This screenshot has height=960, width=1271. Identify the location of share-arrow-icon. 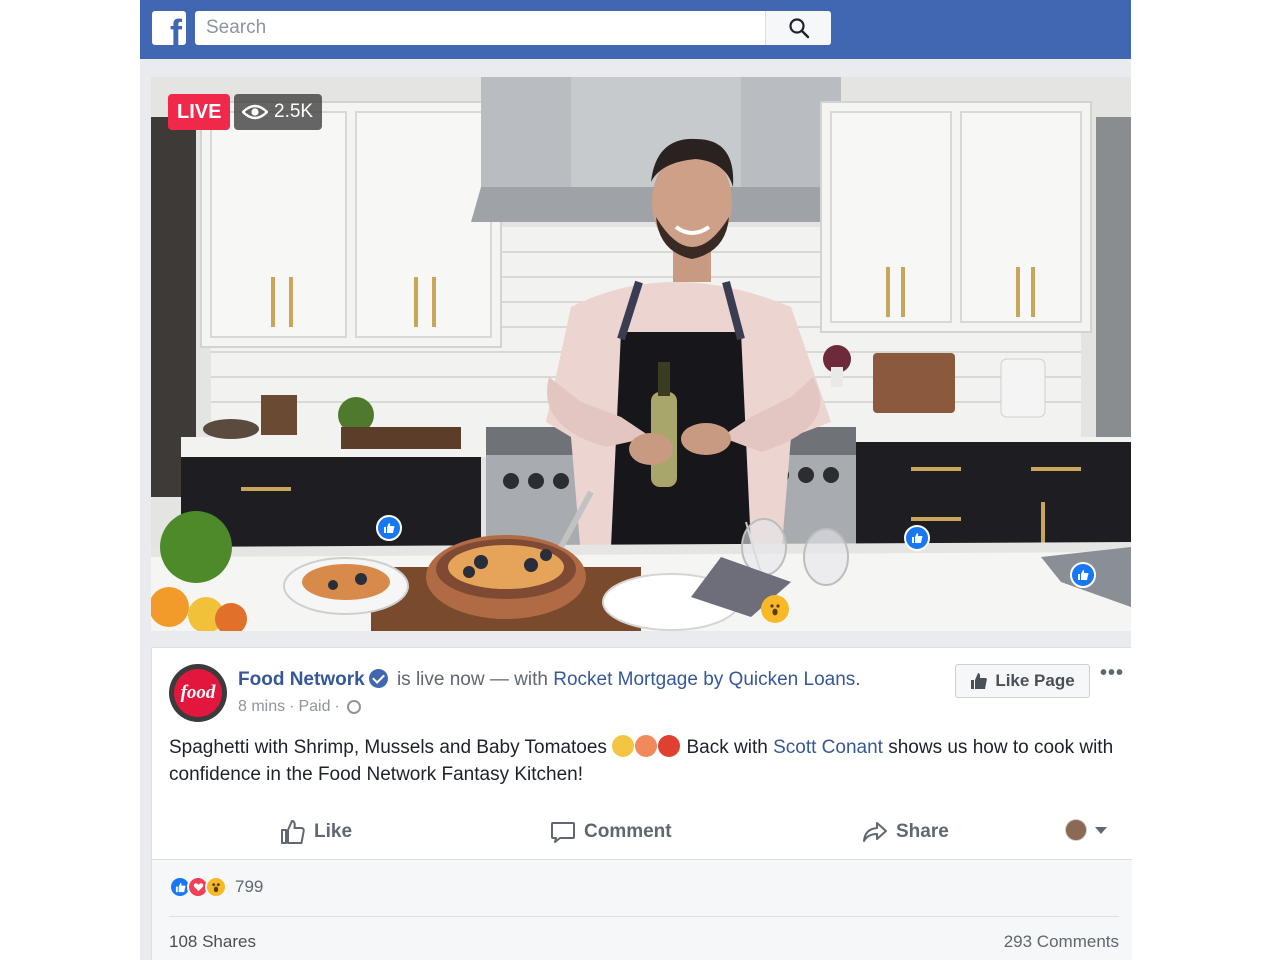
(875, 832).